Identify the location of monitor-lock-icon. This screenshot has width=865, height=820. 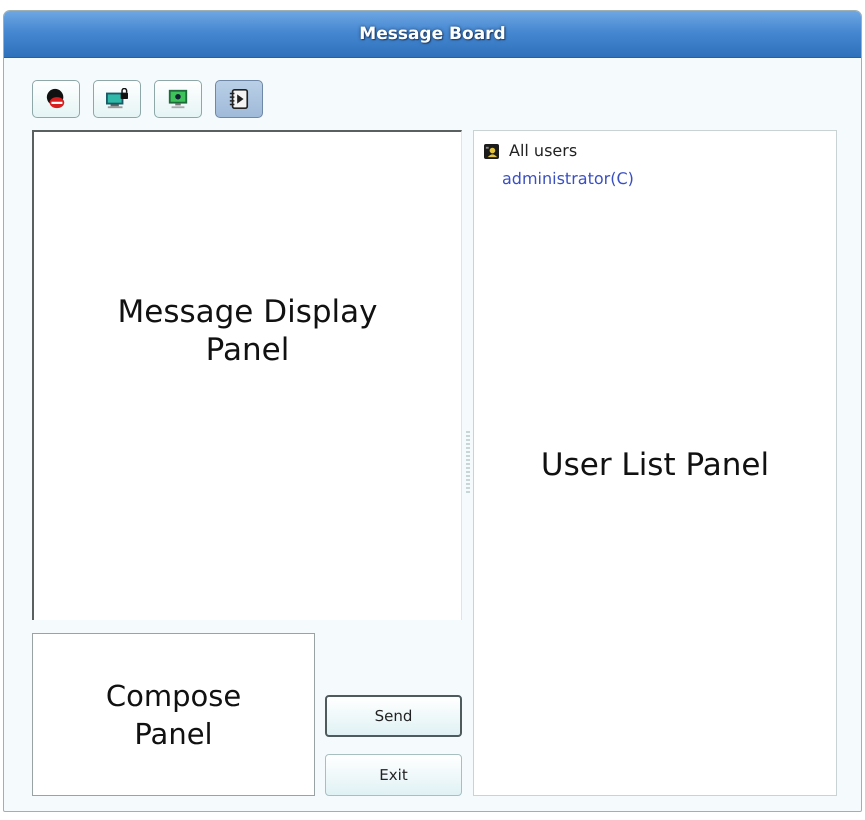
(117, 99).